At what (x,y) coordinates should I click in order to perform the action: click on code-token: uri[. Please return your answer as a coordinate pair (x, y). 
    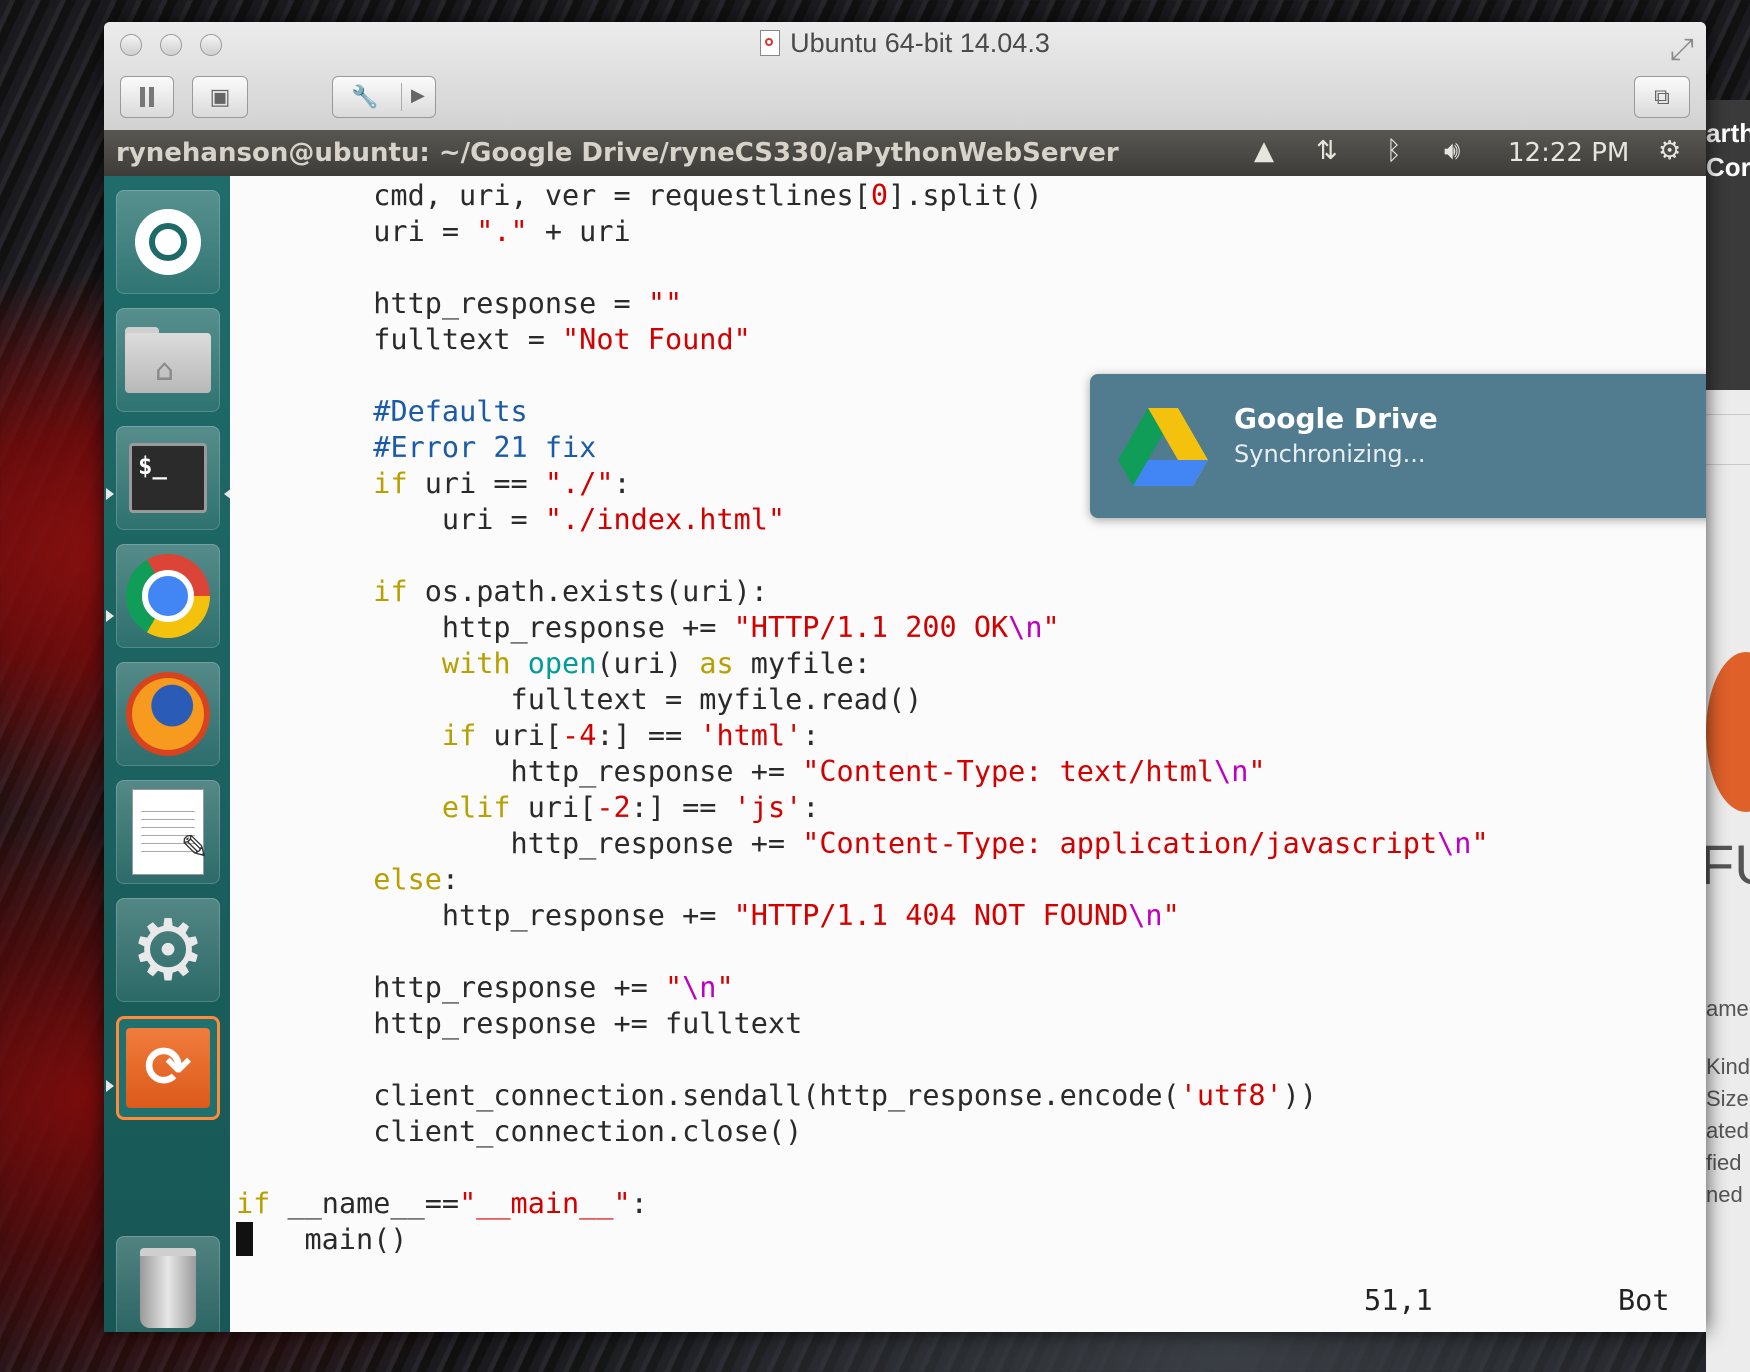
    Looking at the image, I should click on (553, 807).